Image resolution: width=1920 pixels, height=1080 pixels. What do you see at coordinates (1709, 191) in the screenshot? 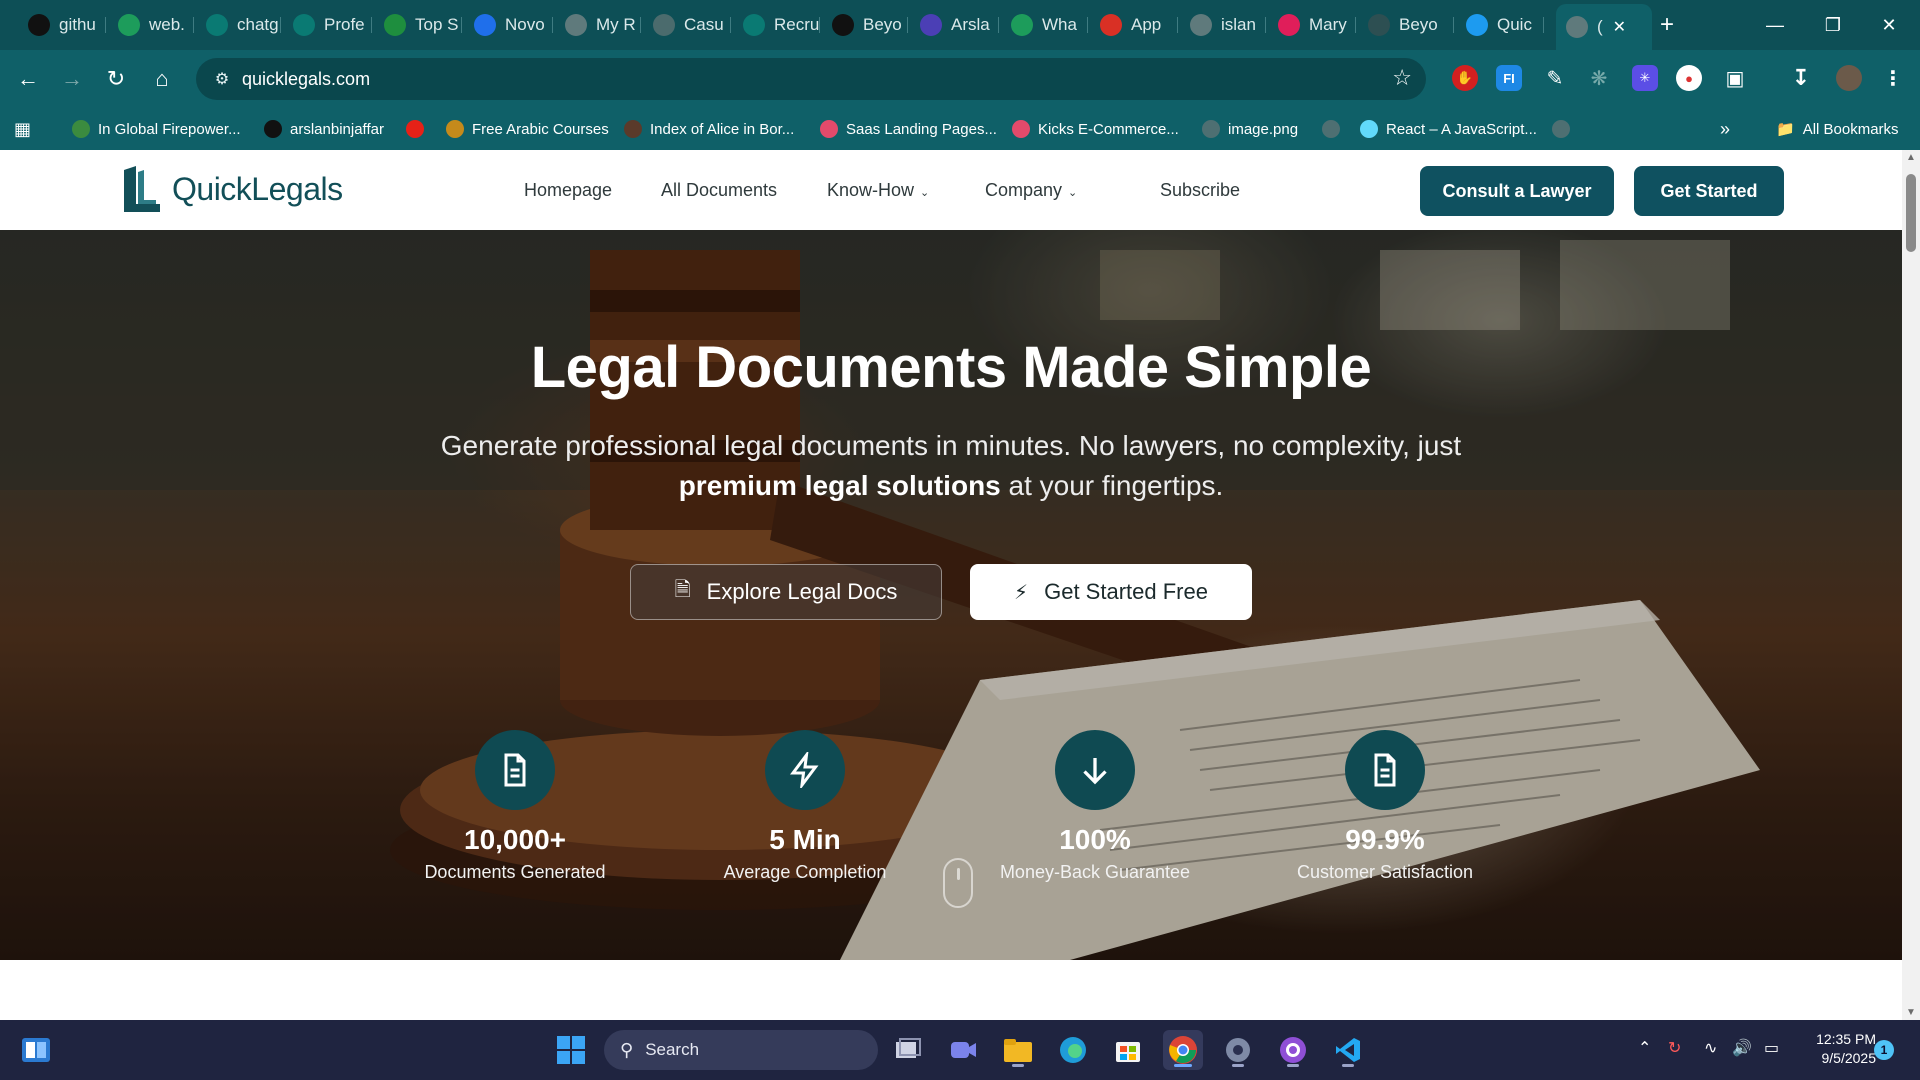
I see `get-started-button: Get Started` at bounding box center [1709, 191].